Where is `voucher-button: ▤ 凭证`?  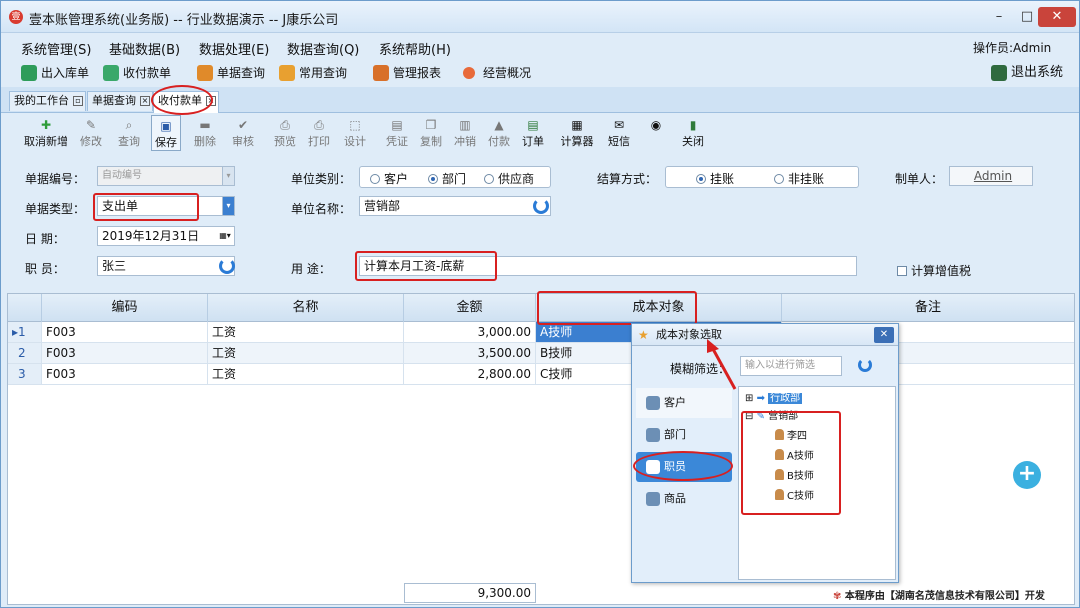
voucher-button: ▤ 凭证 is located at coordinates (397, 133).